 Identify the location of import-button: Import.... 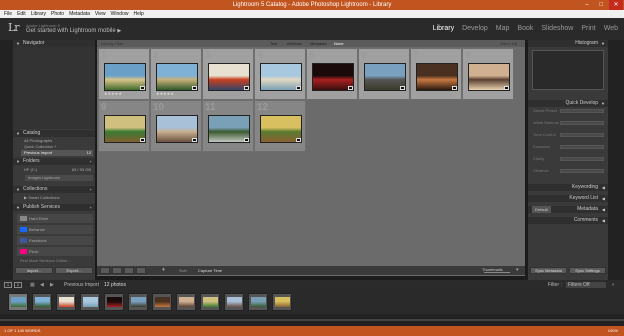
(34, 270).